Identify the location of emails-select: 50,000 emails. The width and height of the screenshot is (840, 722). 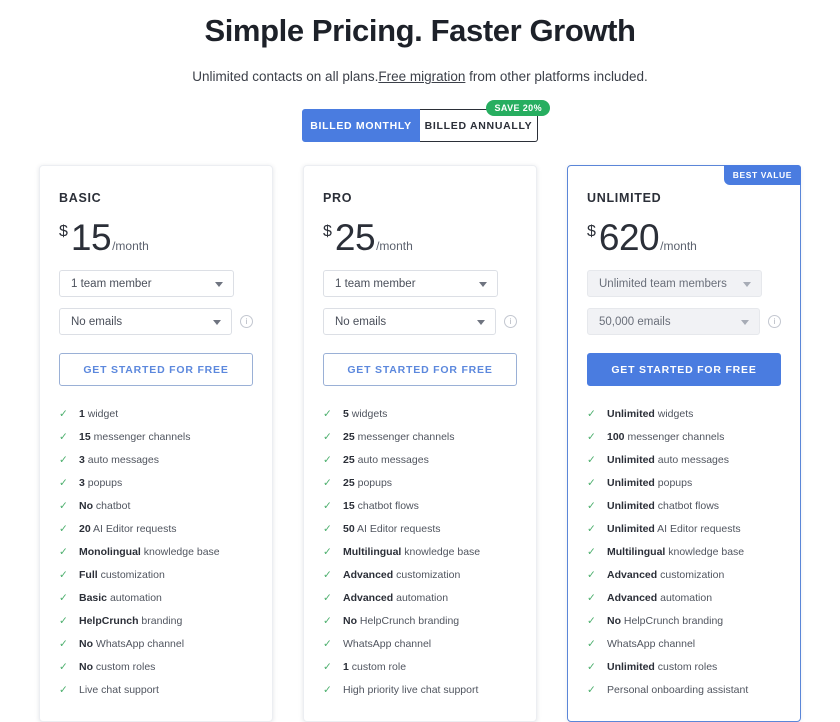
(673, 321).